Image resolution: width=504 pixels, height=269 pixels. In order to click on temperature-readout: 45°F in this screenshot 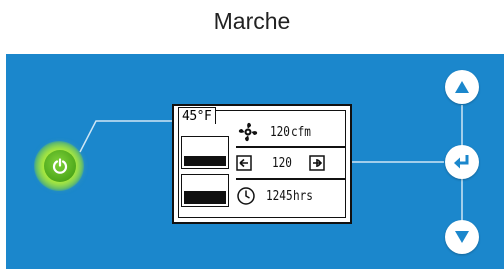, I will do `click(197, 115)`.